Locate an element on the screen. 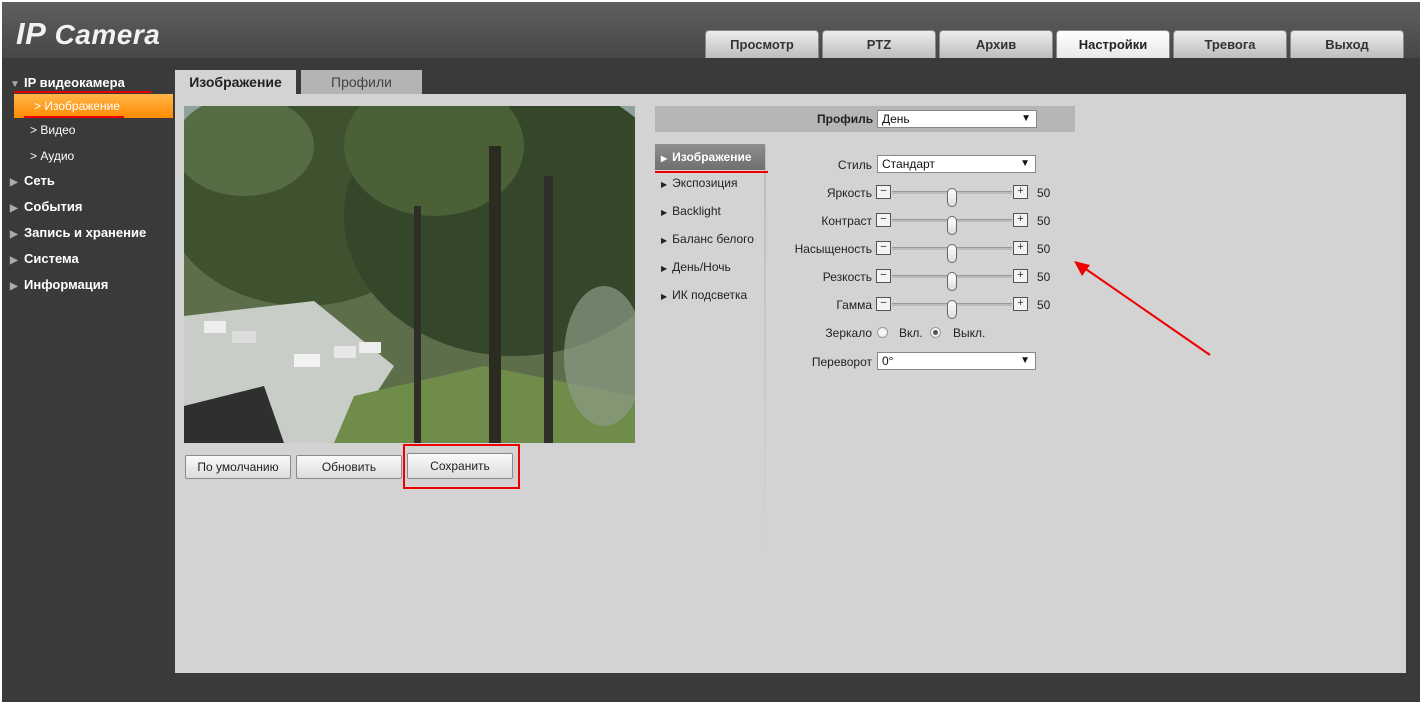 The image size is (1422, 704). subtab-image: Изображение is located at coordinates (235, 82).